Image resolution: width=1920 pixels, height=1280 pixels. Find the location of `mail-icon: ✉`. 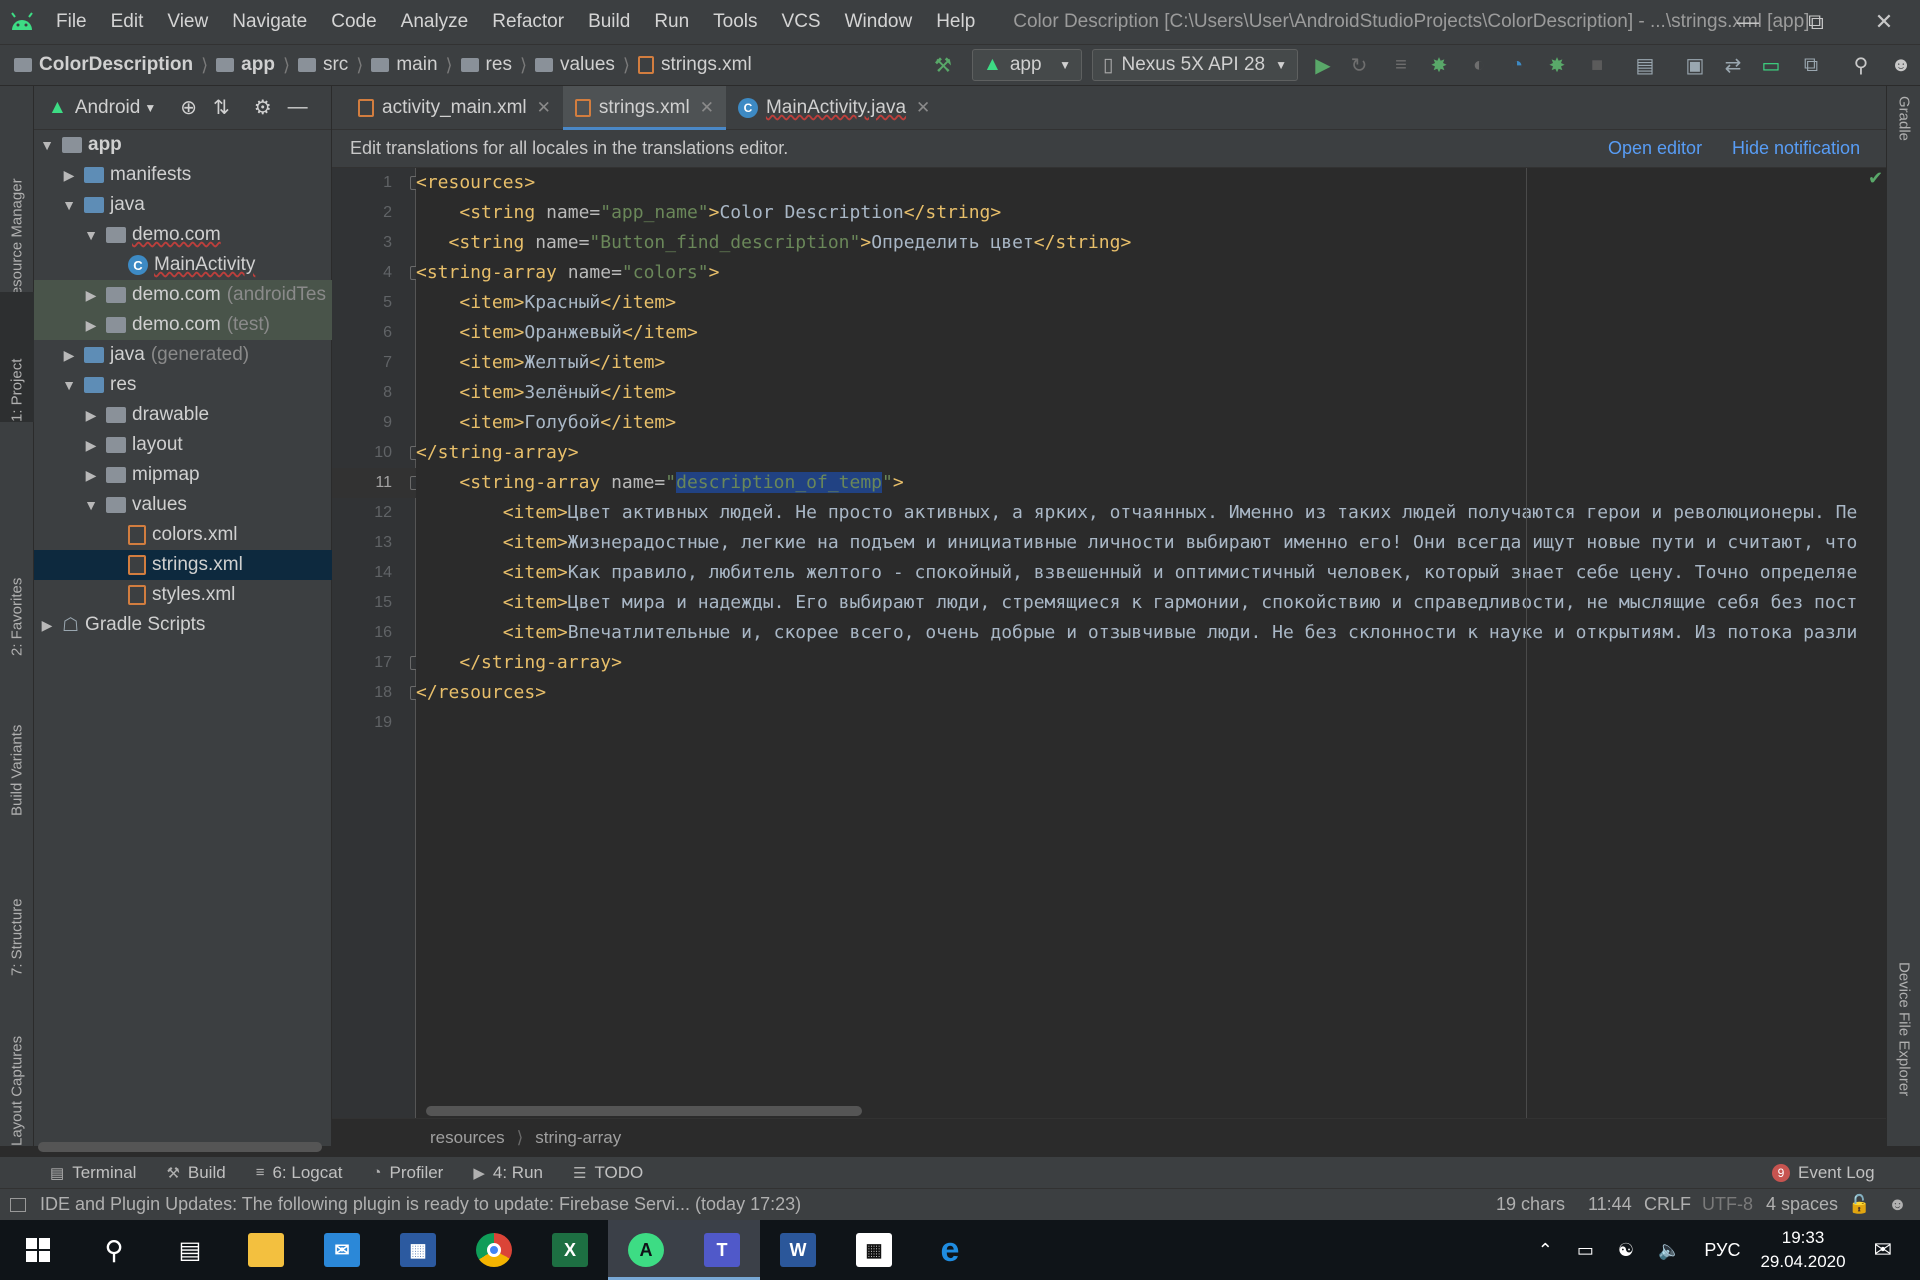

mail-icon: ✉ is located at coordinates (342, 1250).